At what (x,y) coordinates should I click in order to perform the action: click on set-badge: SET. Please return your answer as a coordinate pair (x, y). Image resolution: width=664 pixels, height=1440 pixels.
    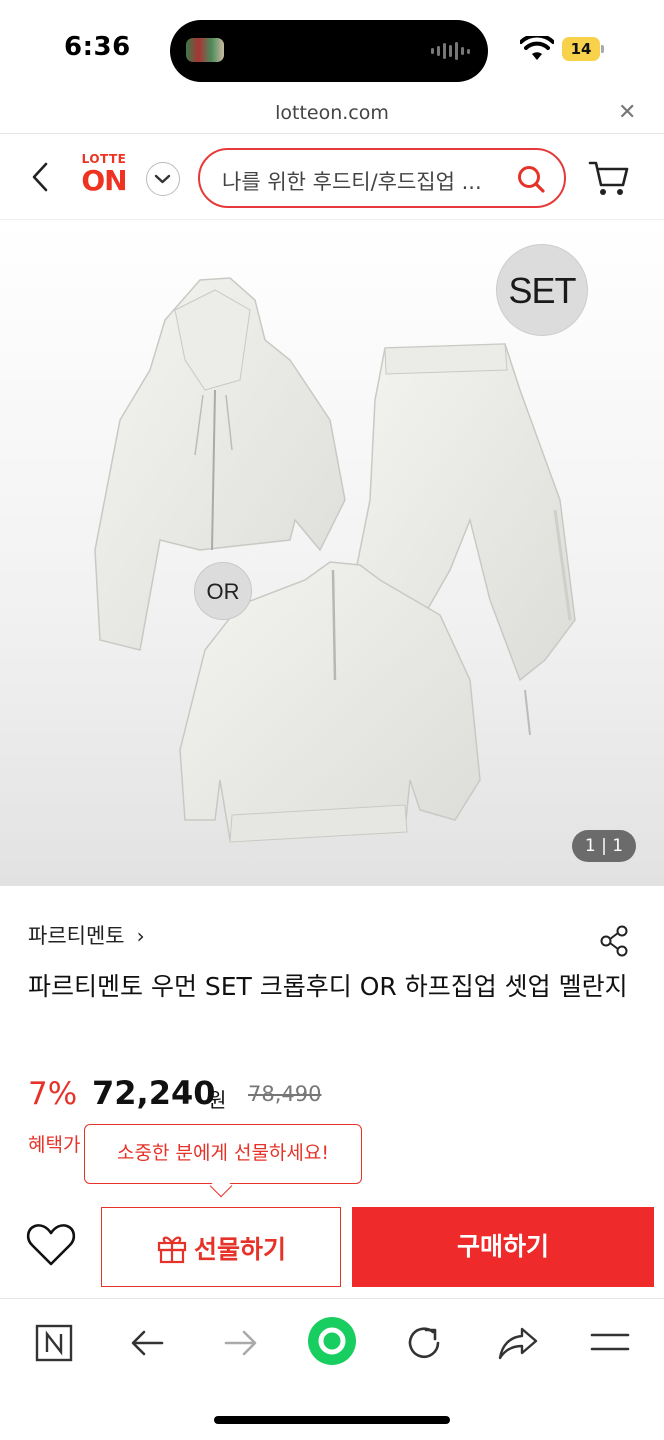
    Looking at the image, I should click on (542, 290).